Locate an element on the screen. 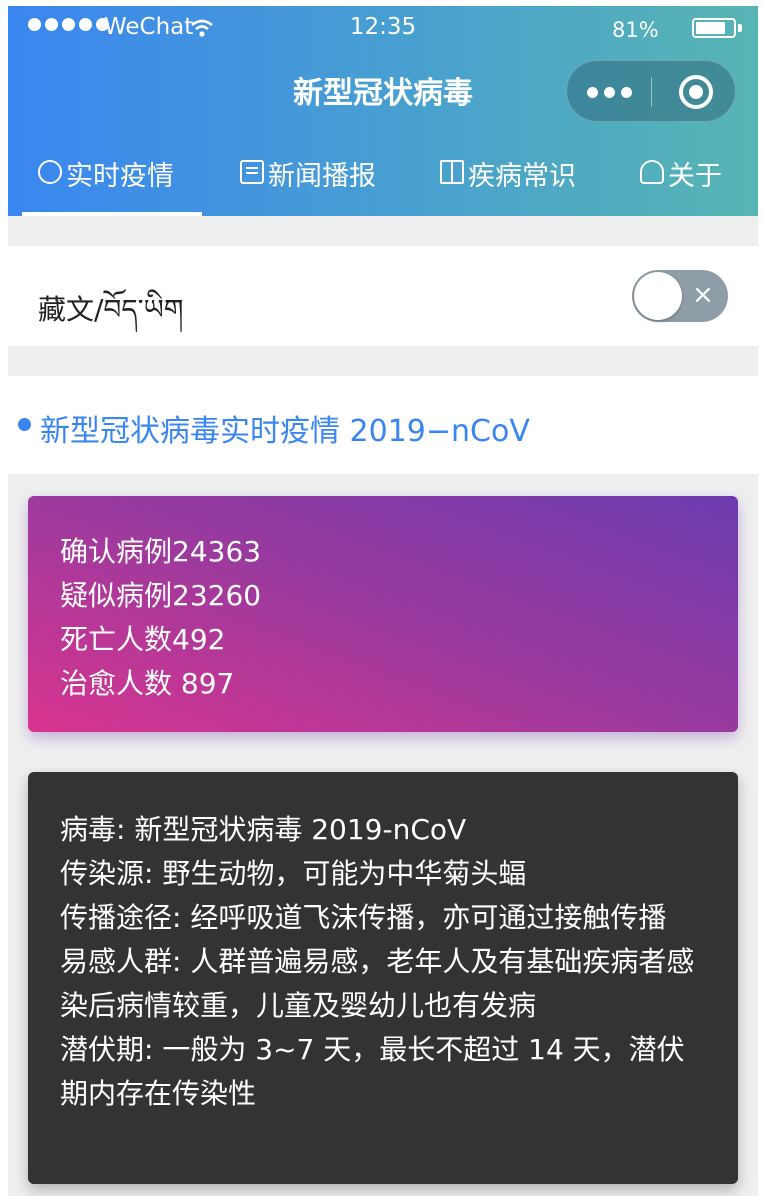  user-icon is located at coordinates (652, 172).